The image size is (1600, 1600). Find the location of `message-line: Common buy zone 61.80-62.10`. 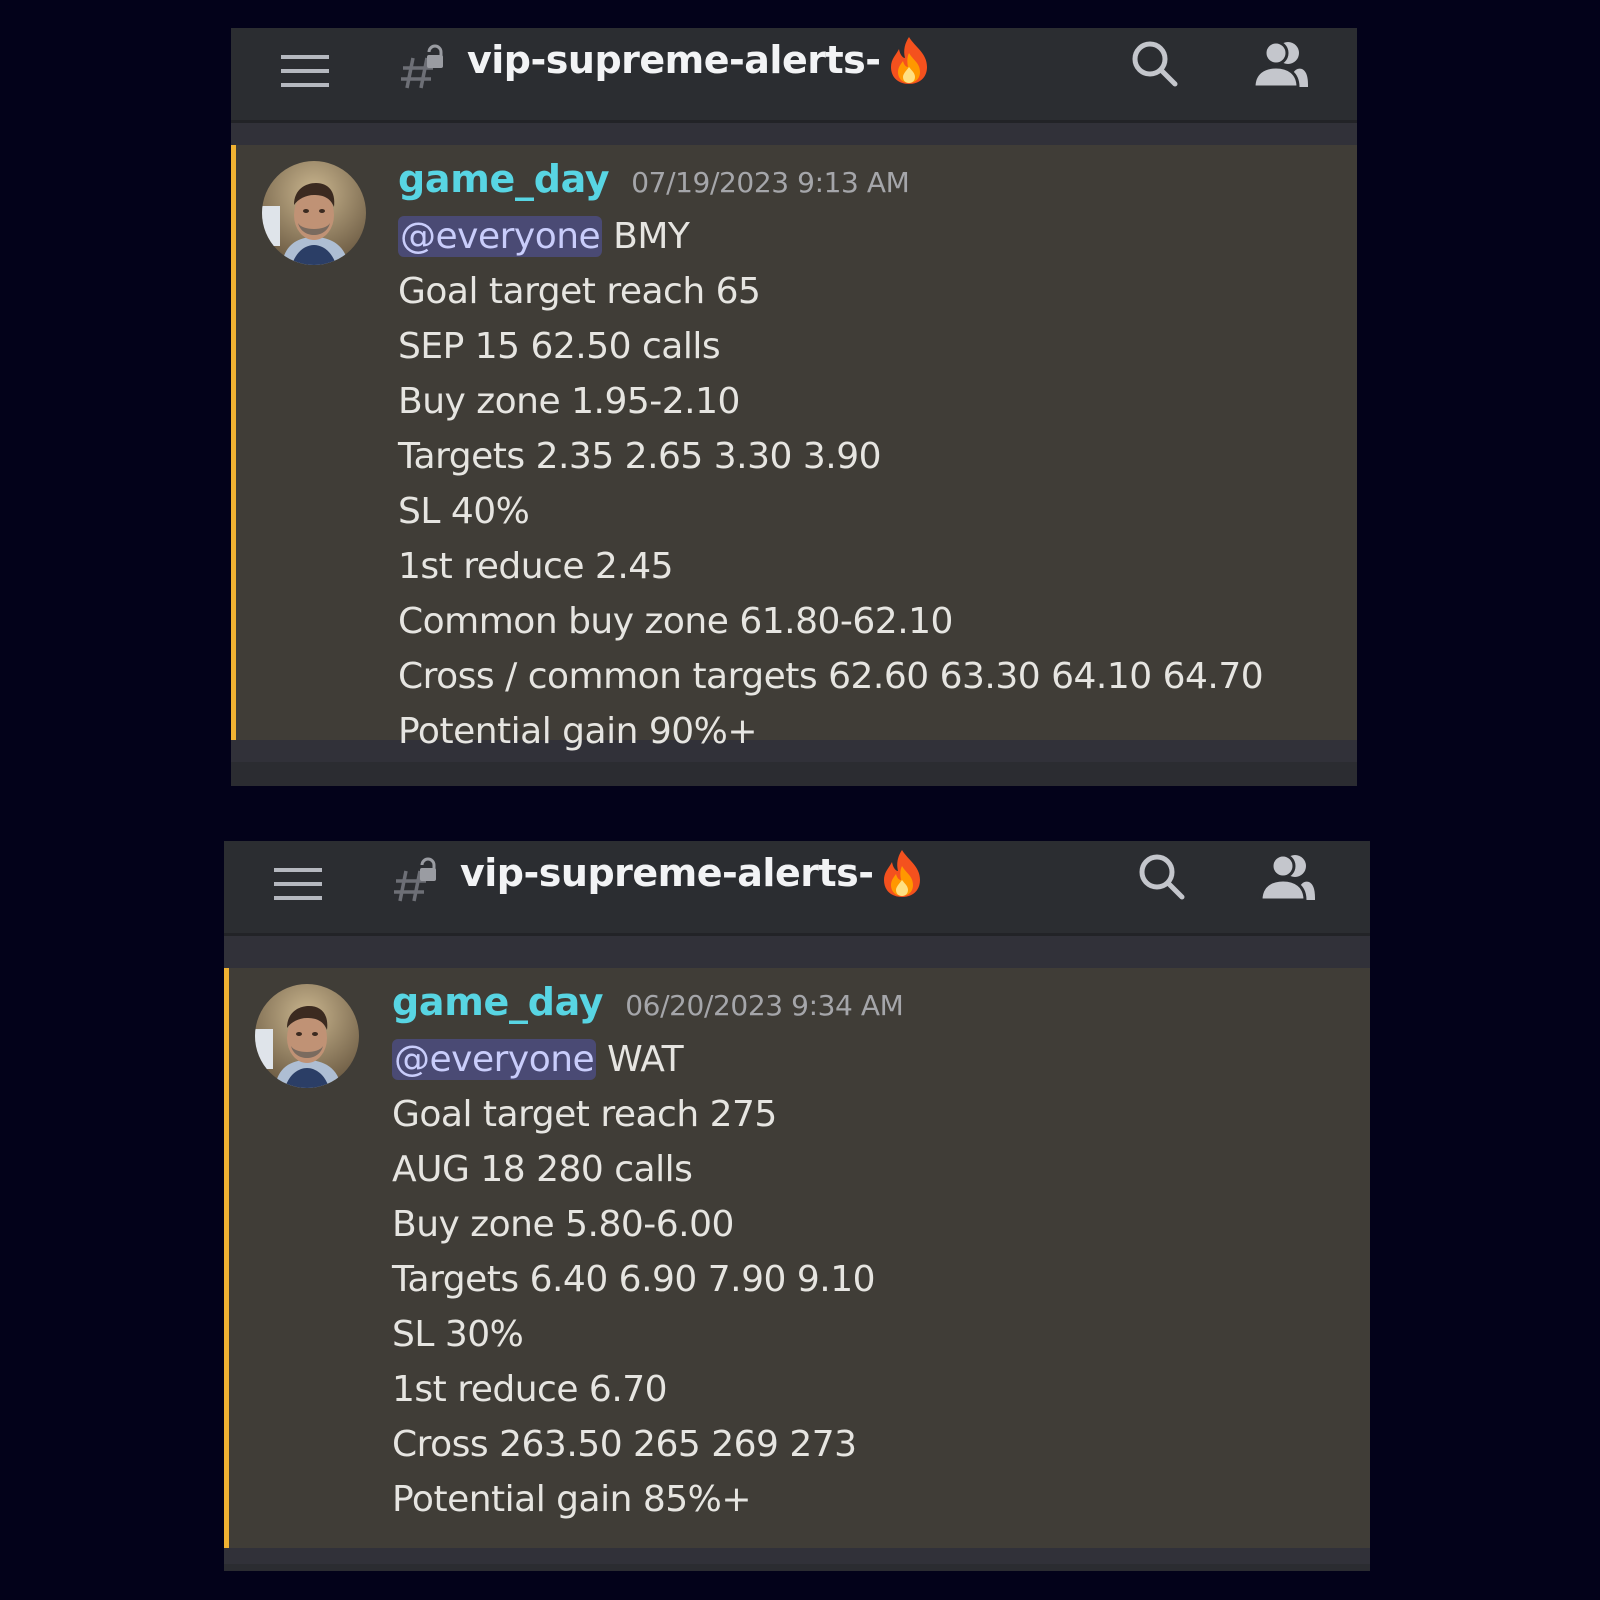

message-line: Common buy zone 61.80-62.10 is located at coordinates (675, 621).